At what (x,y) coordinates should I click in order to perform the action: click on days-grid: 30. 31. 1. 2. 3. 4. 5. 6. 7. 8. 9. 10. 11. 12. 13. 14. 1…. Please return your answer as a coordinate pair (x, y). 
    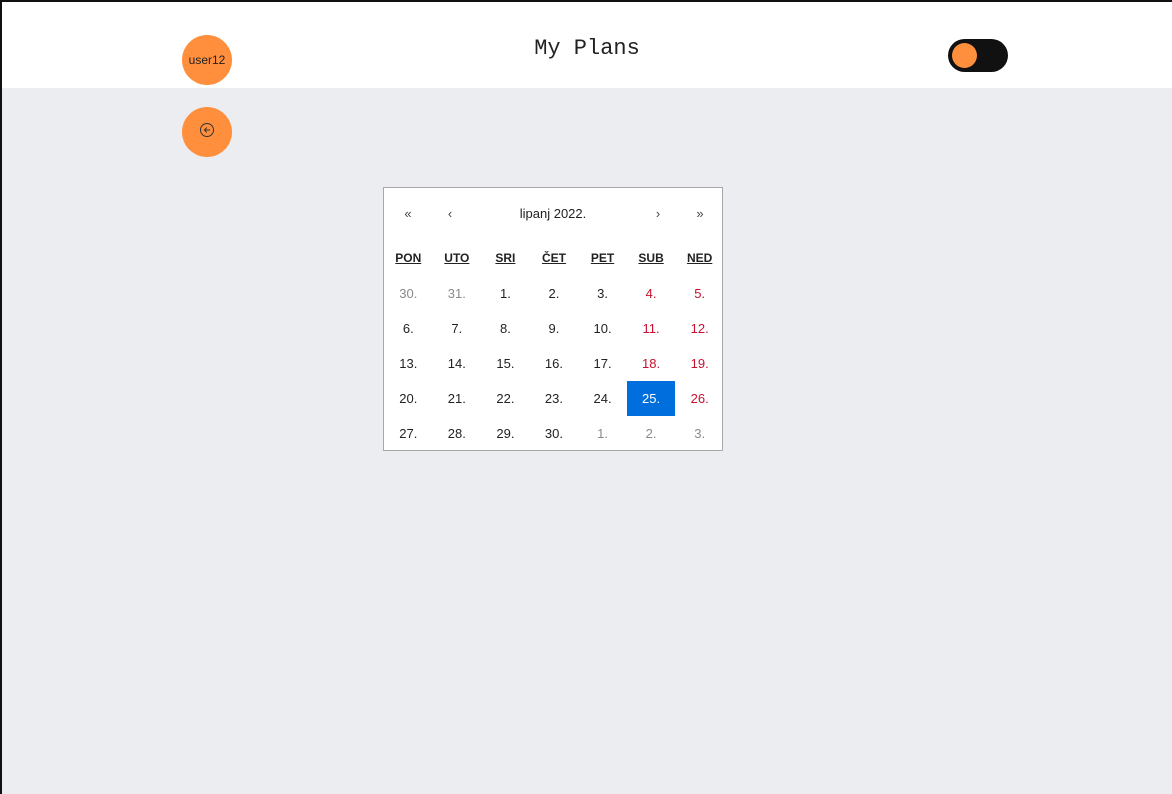
    Looking at the image, I should click on (554, 363).